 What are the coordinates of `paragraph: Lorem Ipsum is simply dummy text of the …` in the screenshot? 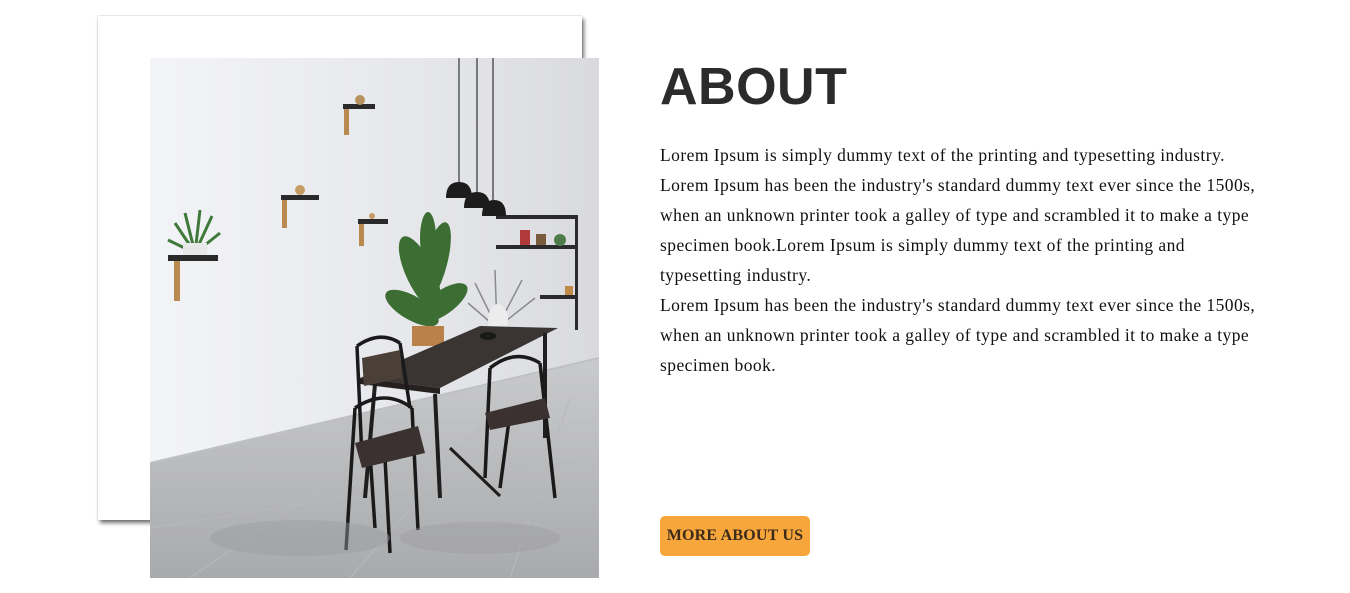 It's located at (942, 155).